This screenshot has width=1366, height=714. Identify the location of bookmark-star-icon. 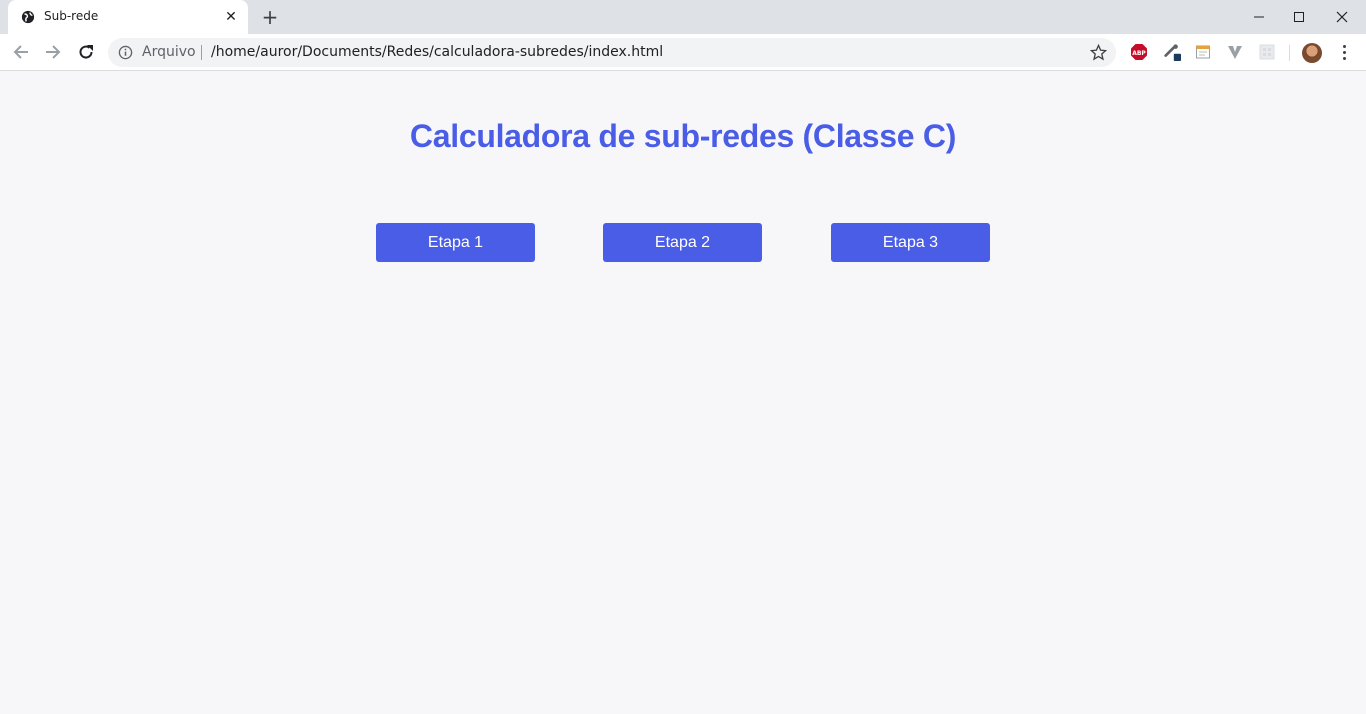
(1098, 52).